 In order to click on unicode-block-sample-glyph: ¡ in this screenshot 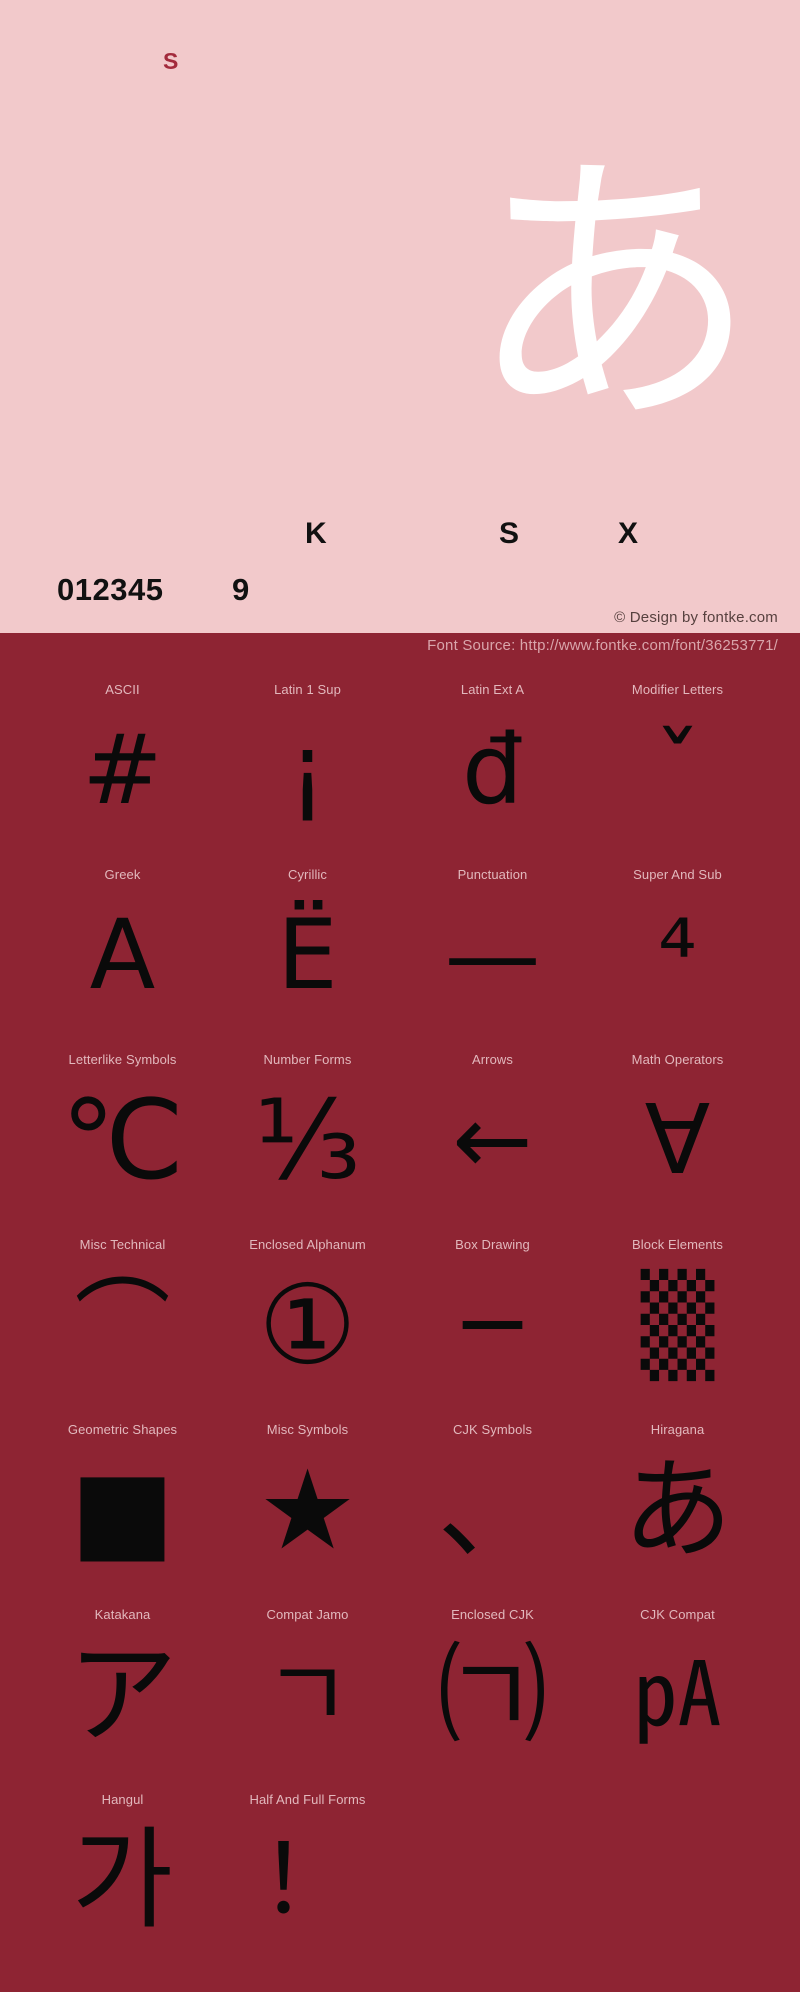, I will do `click(307, 770)`.